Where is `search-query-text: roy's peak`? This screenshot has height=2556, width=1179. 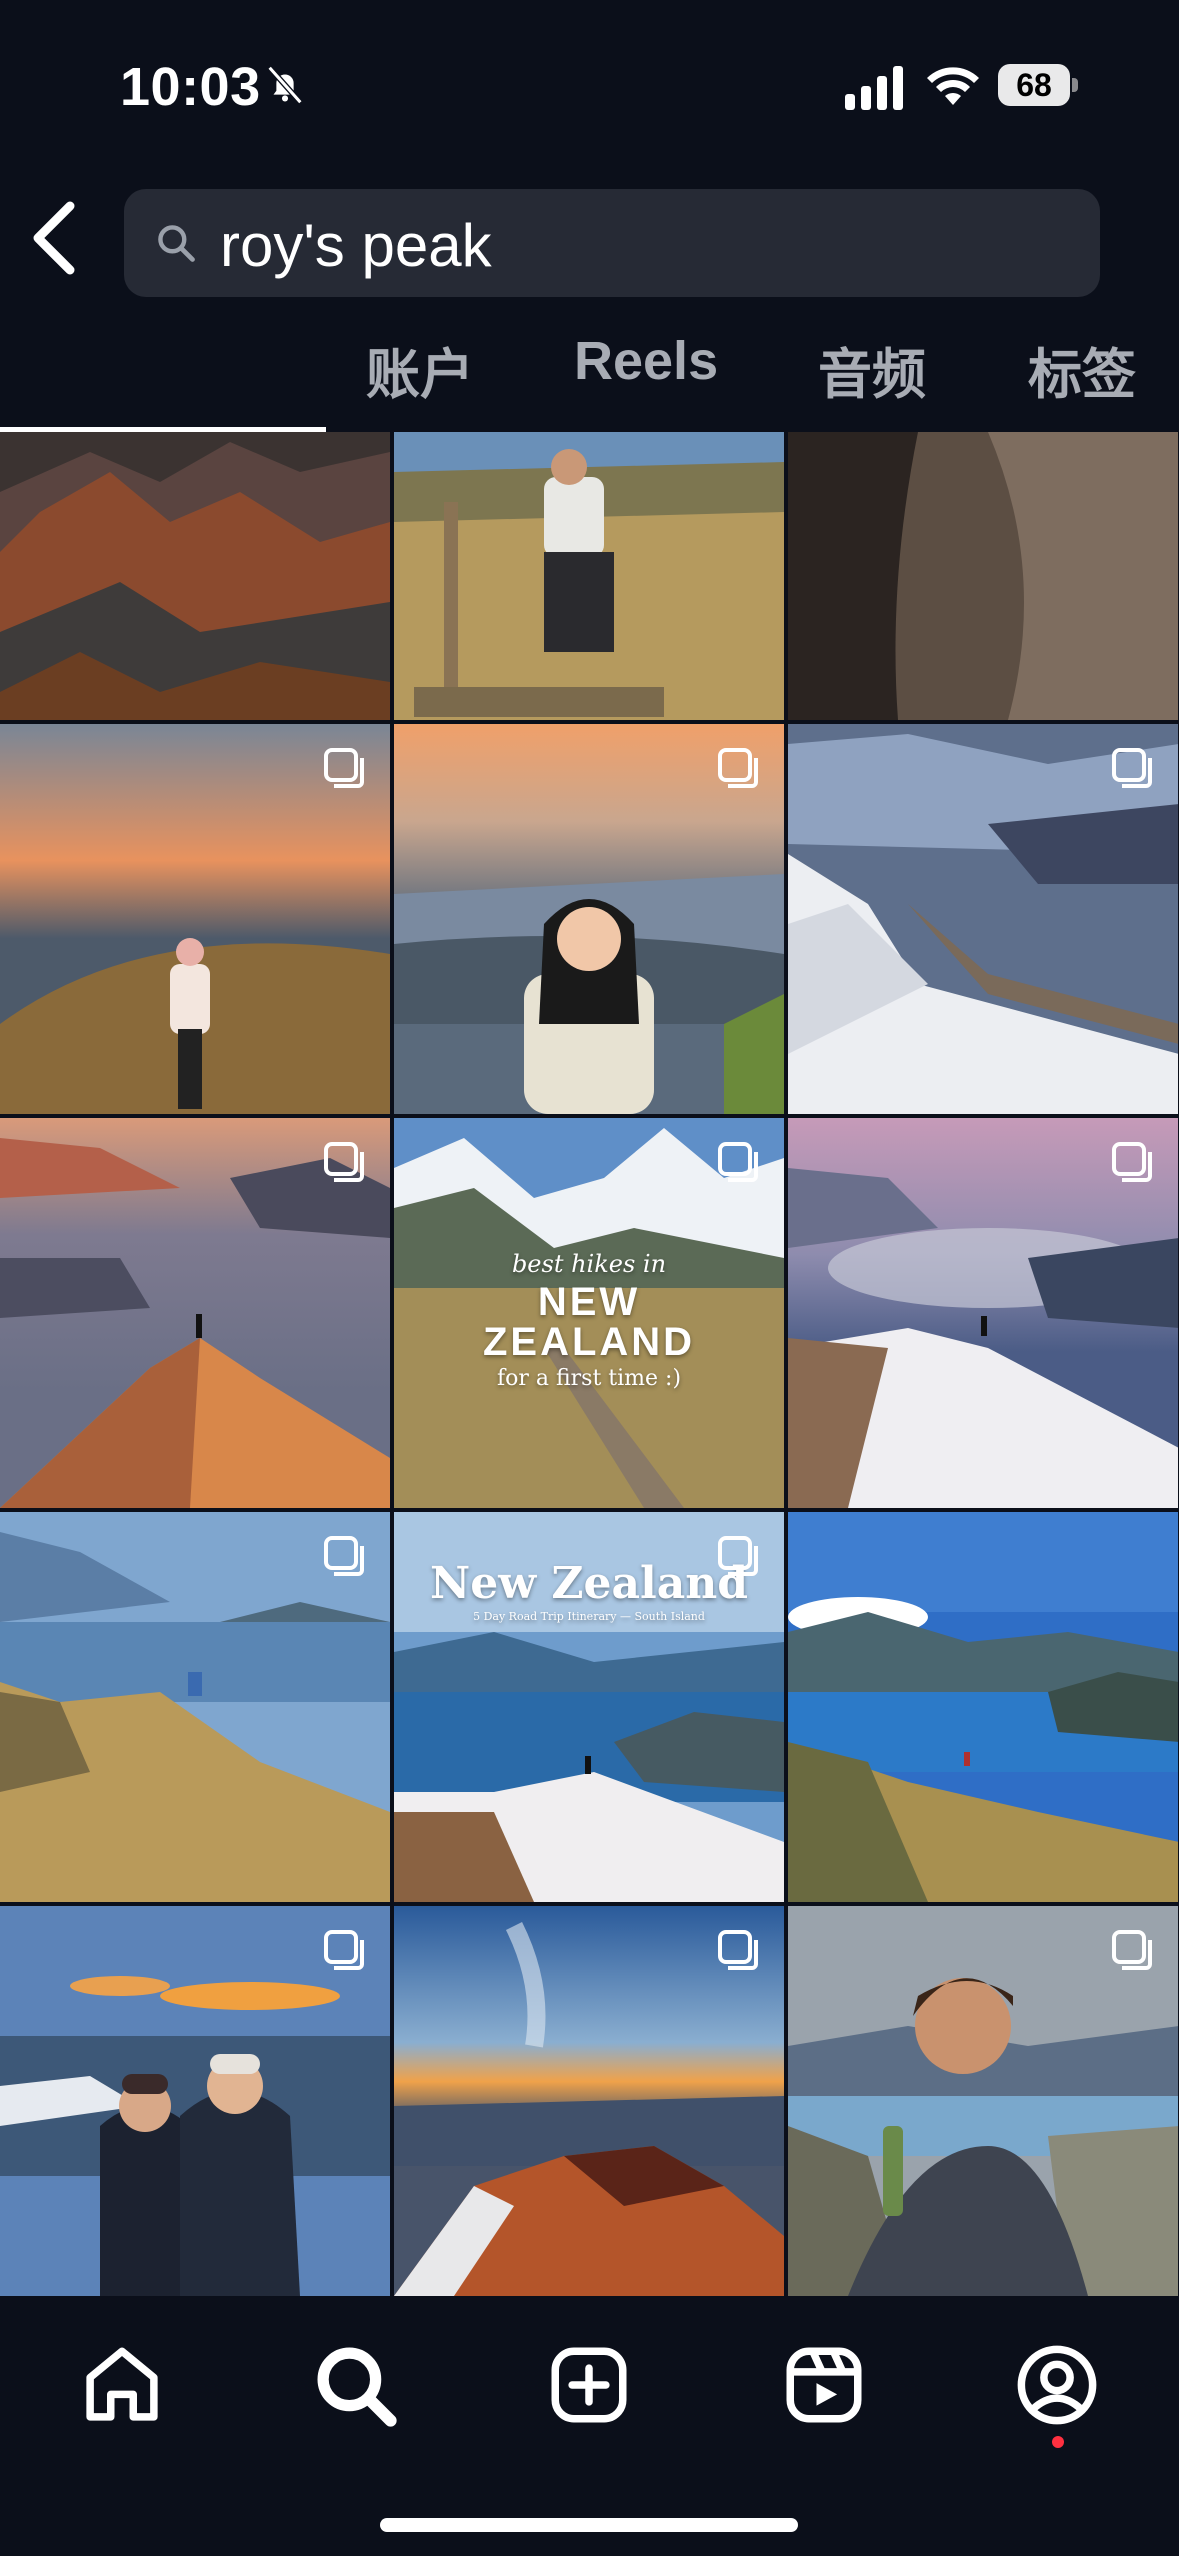
search-query-text: roy's peak is located at coordinates (356, 245).